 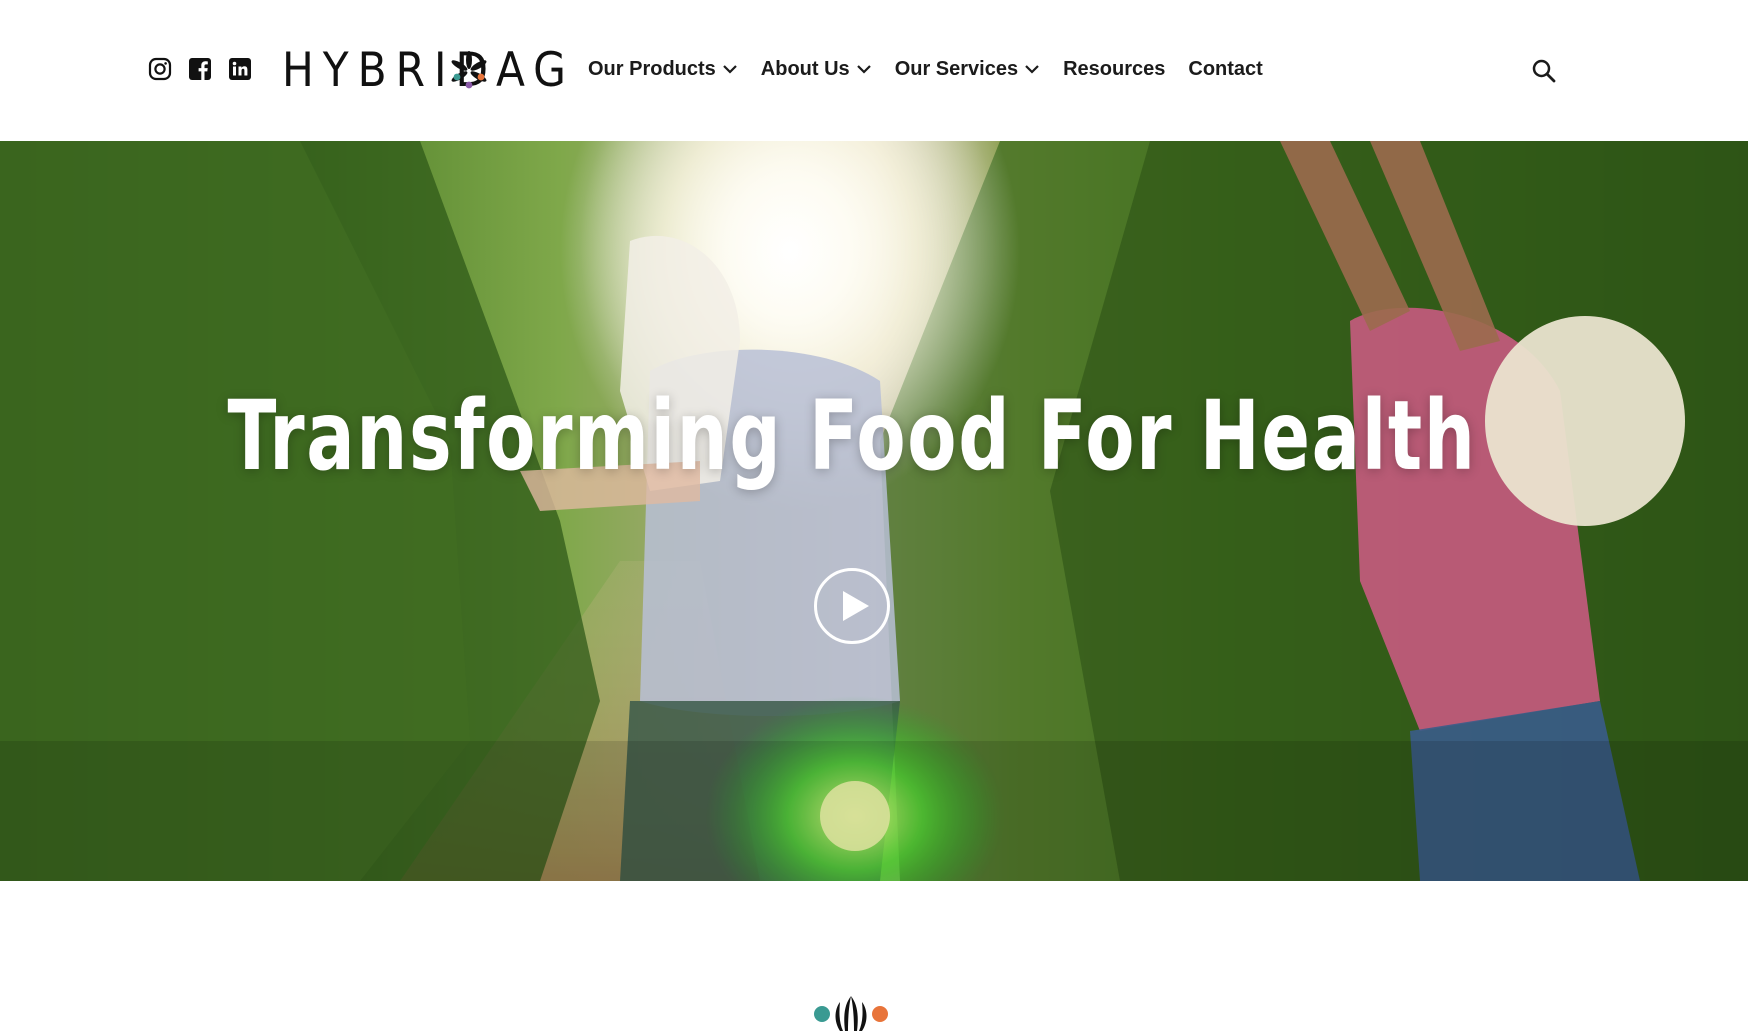 I want to click on nav-item-our-products: Our Products, so click(x=663, y=69).